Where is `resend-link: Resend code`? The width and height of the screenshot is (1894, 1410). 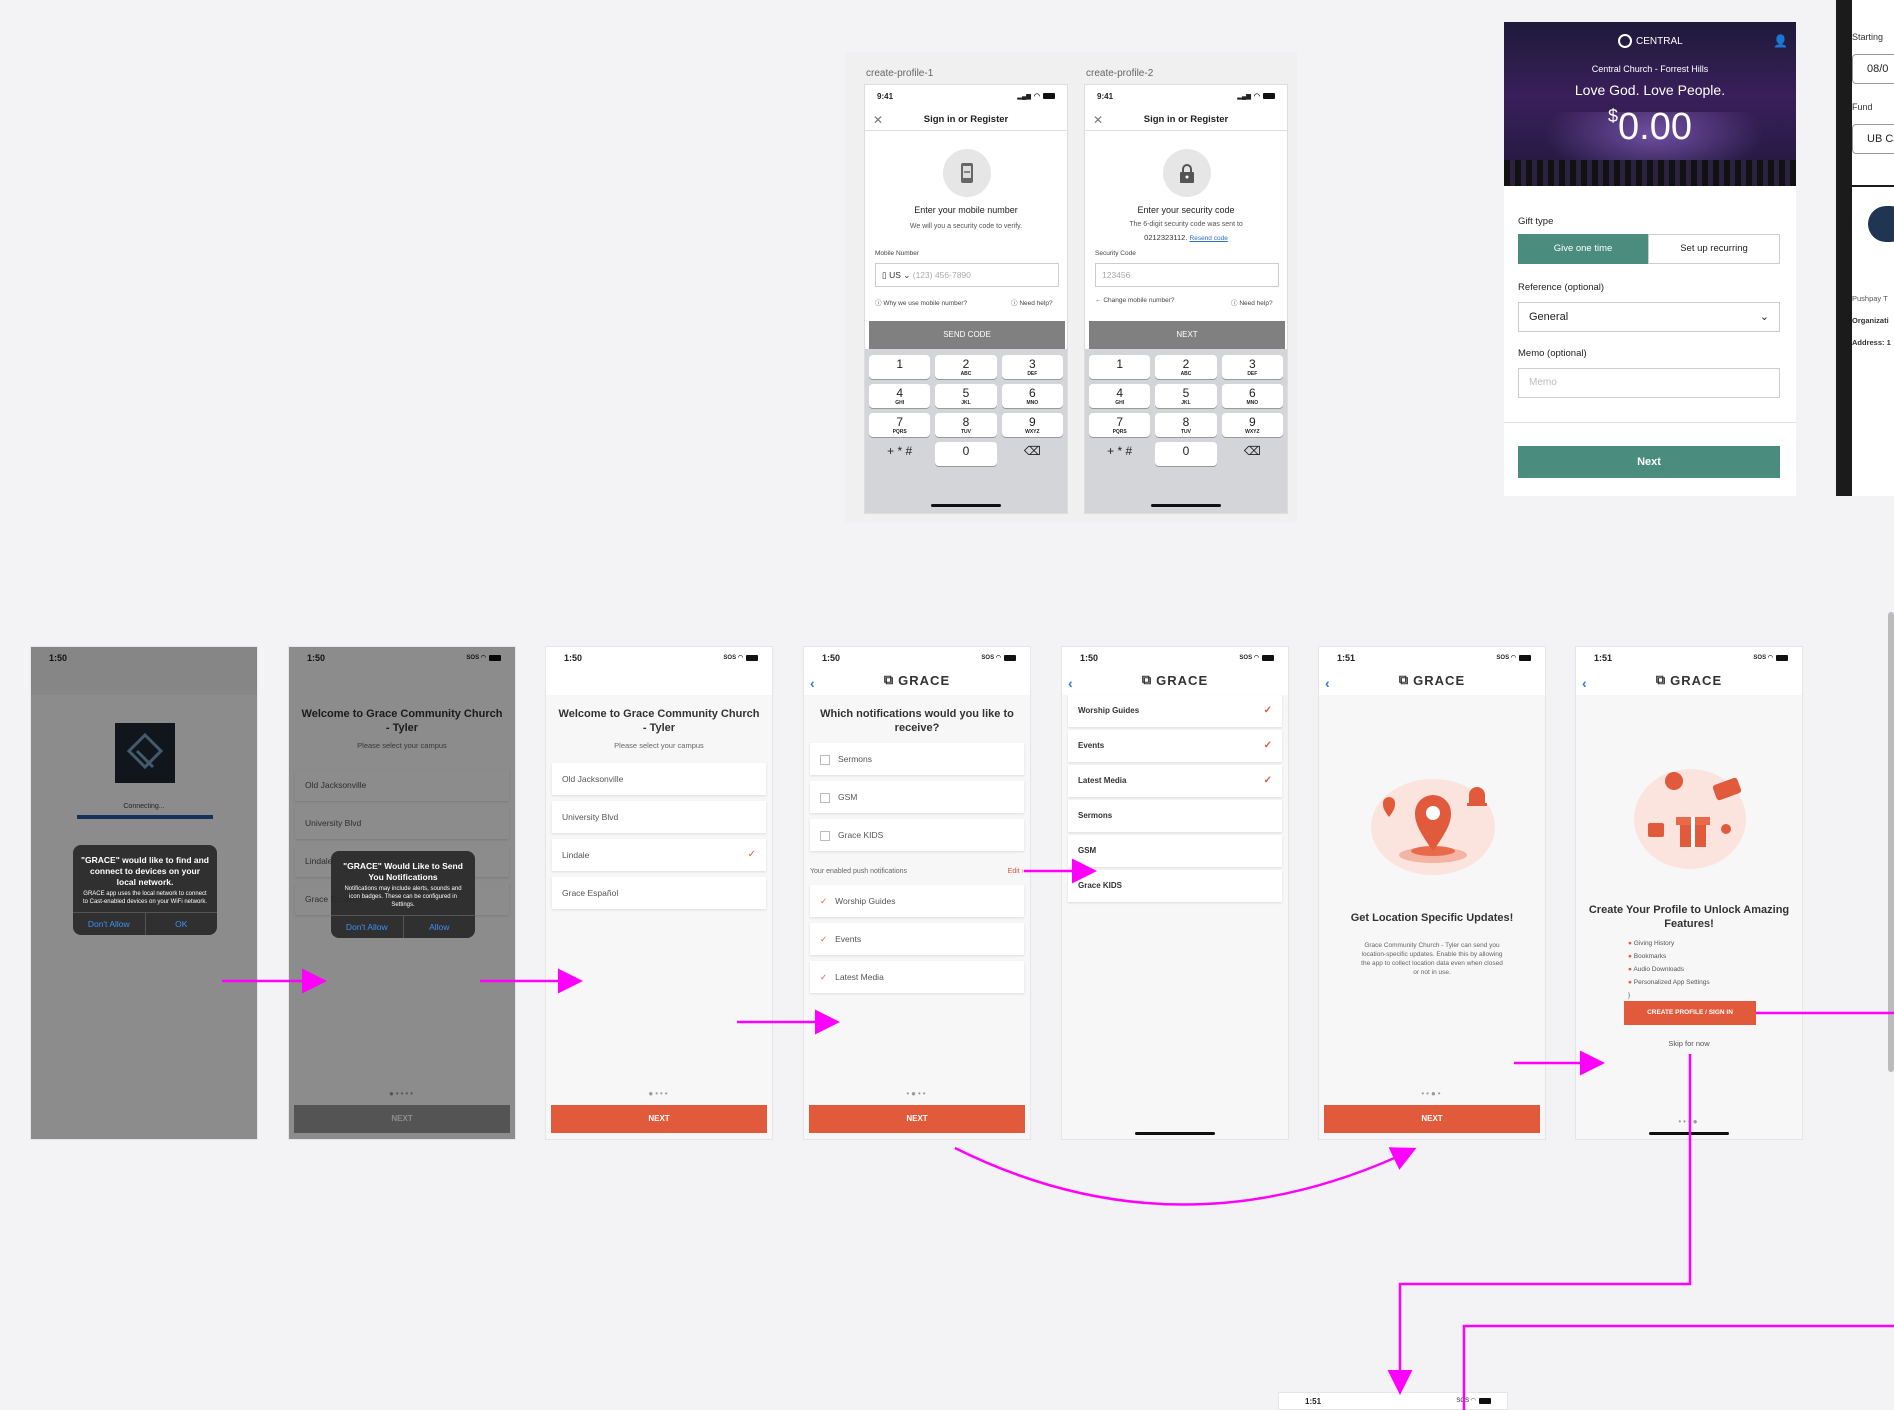
resend-link: Resend code is located at coordinates (1209, 238).